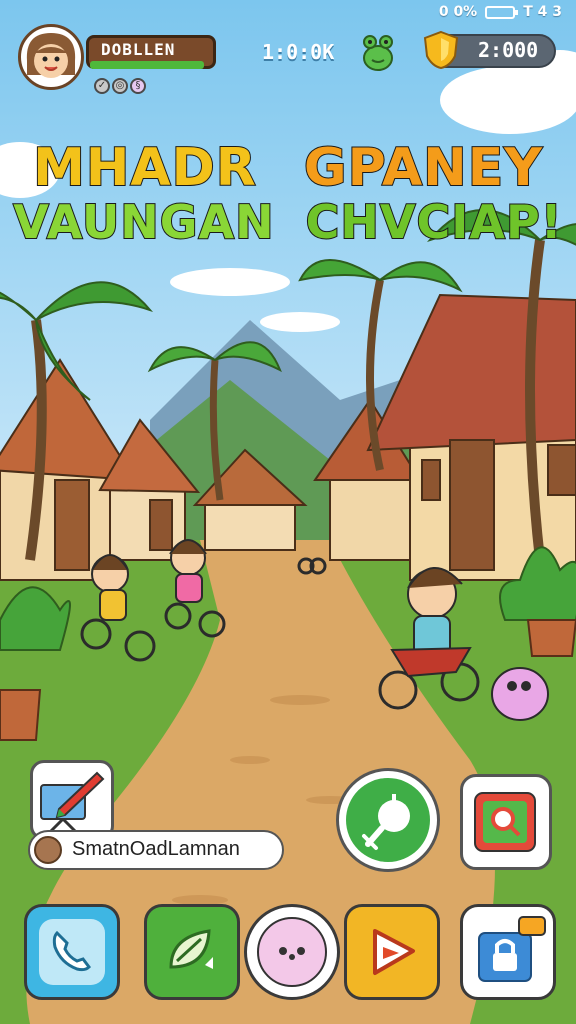 This screenshot has height=1024, width=576. I want to click on map-card-button, so click(506, 822).